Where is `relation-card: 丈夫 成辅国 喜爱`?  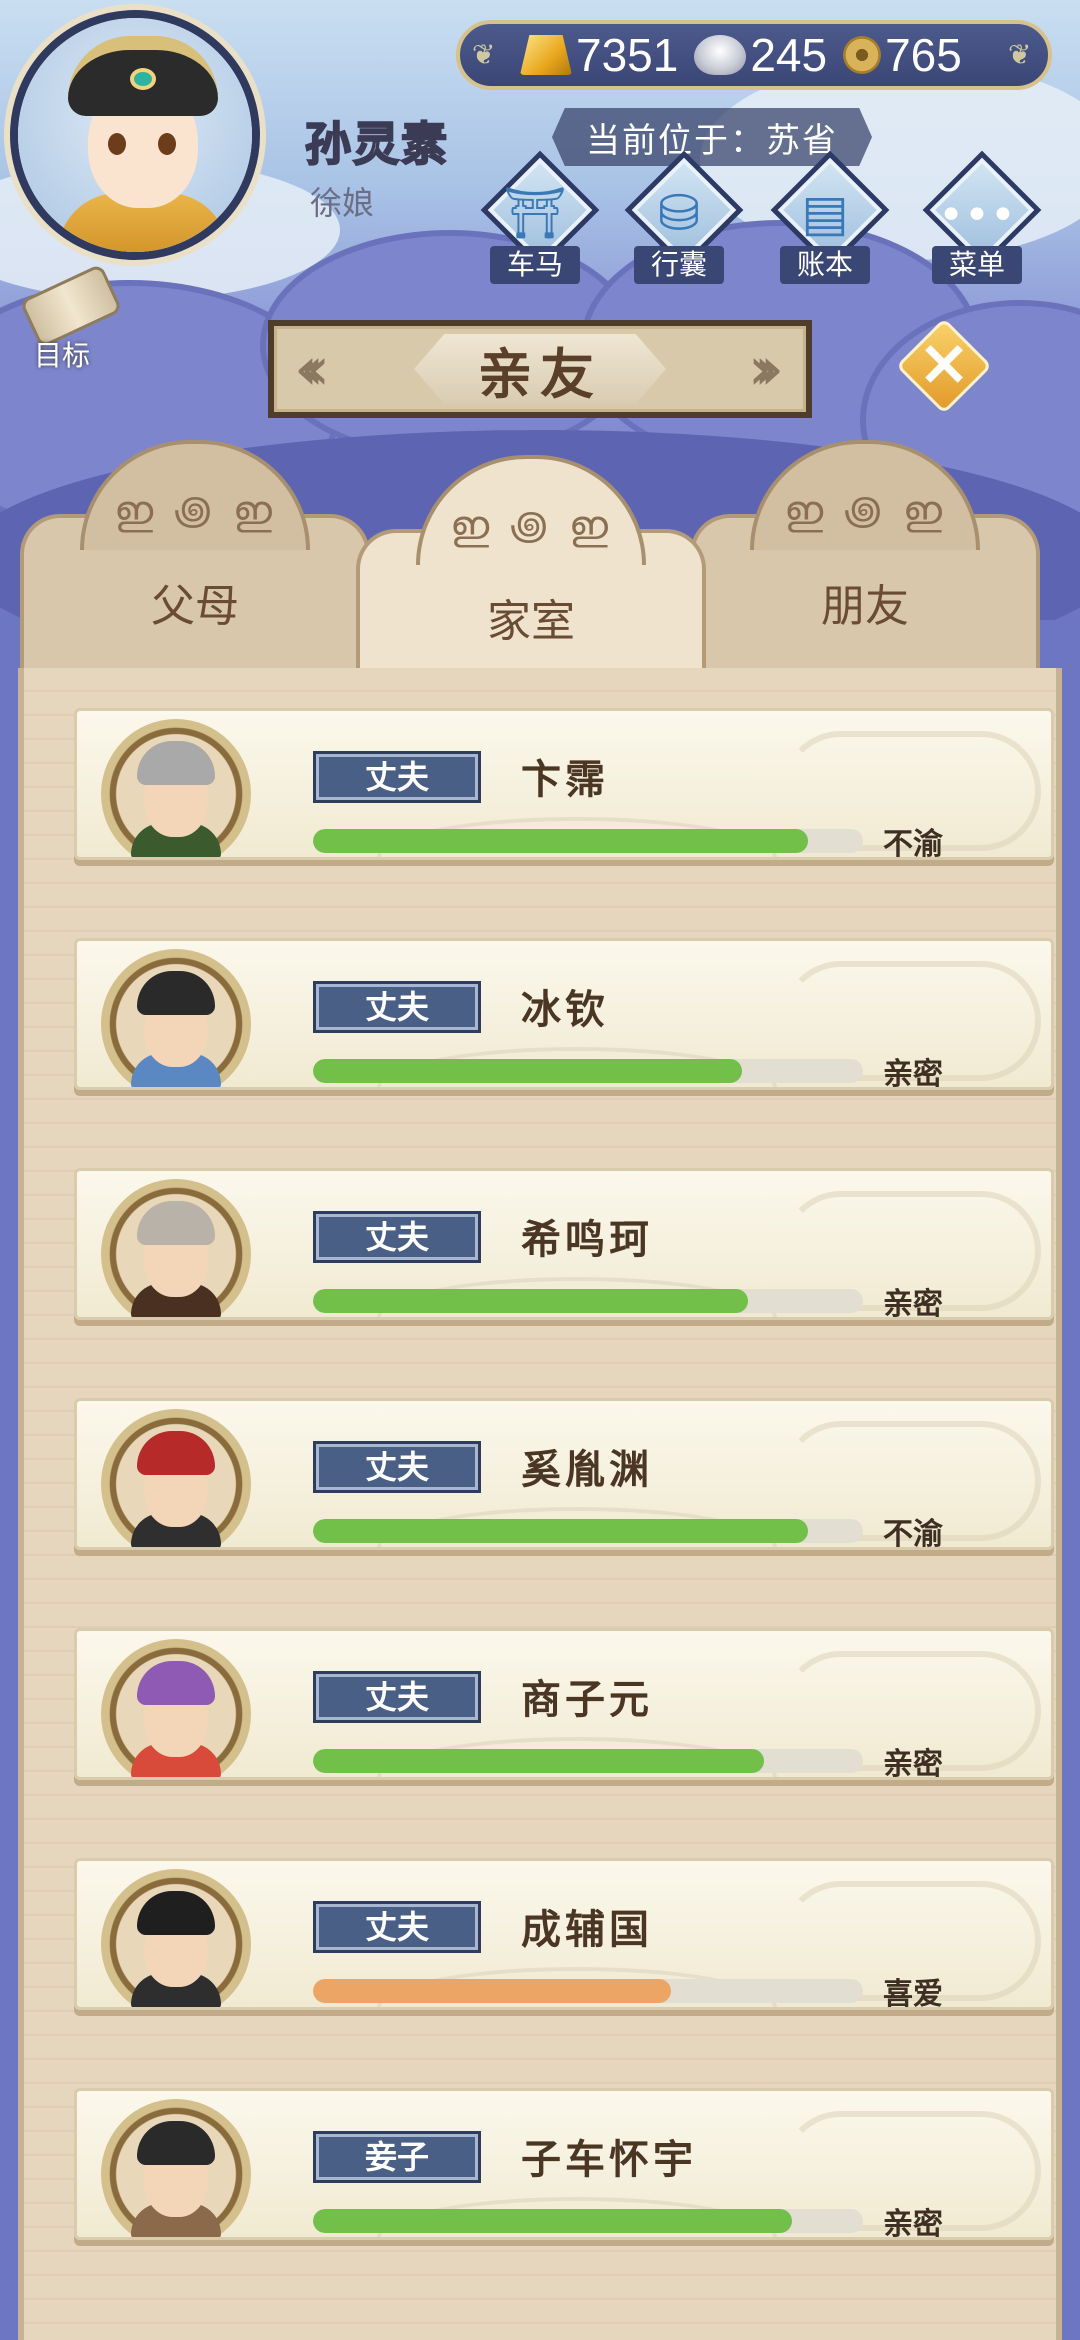
relation-card: 丈夫 成辅国 喜爱 is located at coordinates (564, 1934).